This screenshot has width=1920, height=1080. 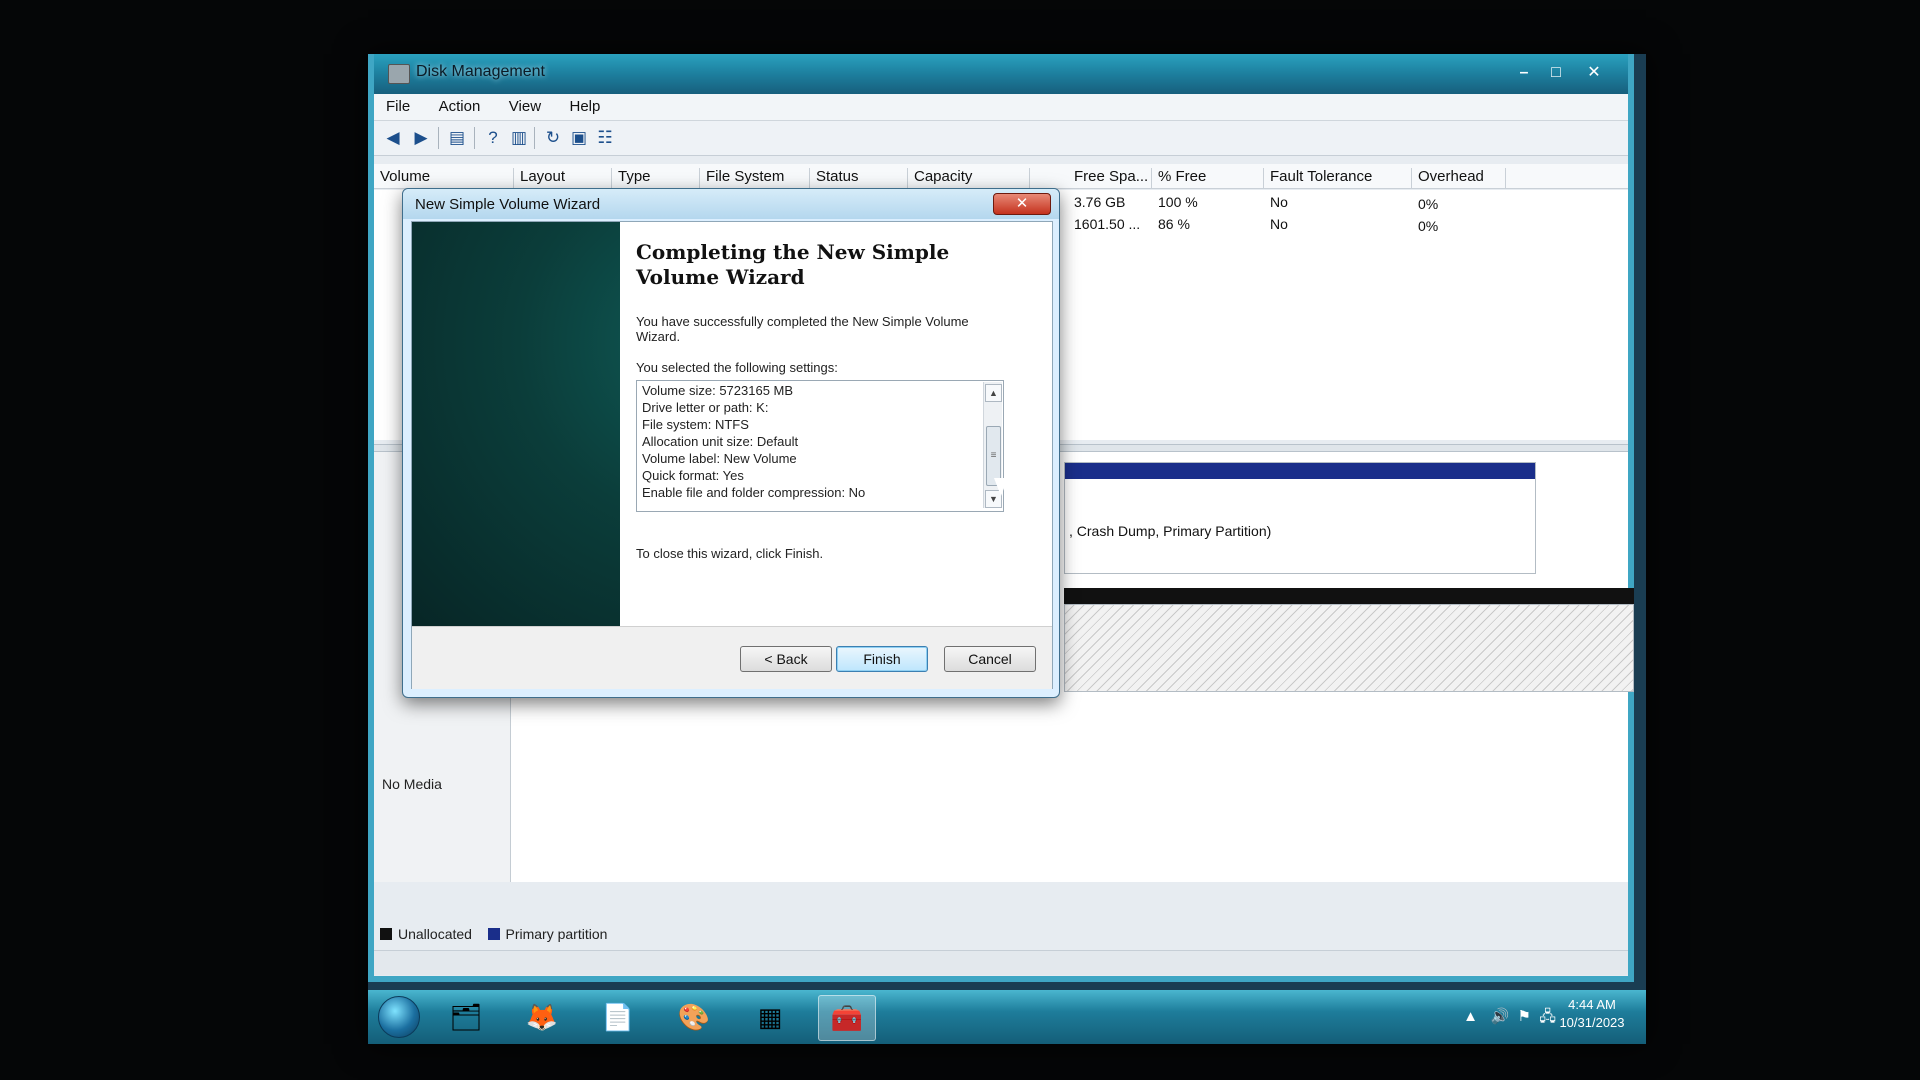 I want to click on wizard-title-bar: New Simple Volume Wizard ✕, so click(x=731, y=204).